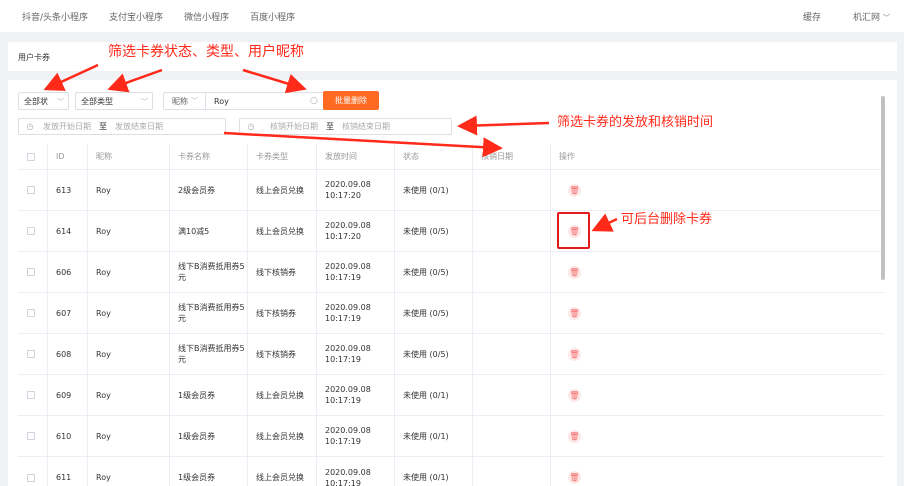 This screenshot has height=486, width=904. What do you see at coordinates (317, 101) in the screenshot?
I see `search-icon: ○` at bounding box center [317, 101].